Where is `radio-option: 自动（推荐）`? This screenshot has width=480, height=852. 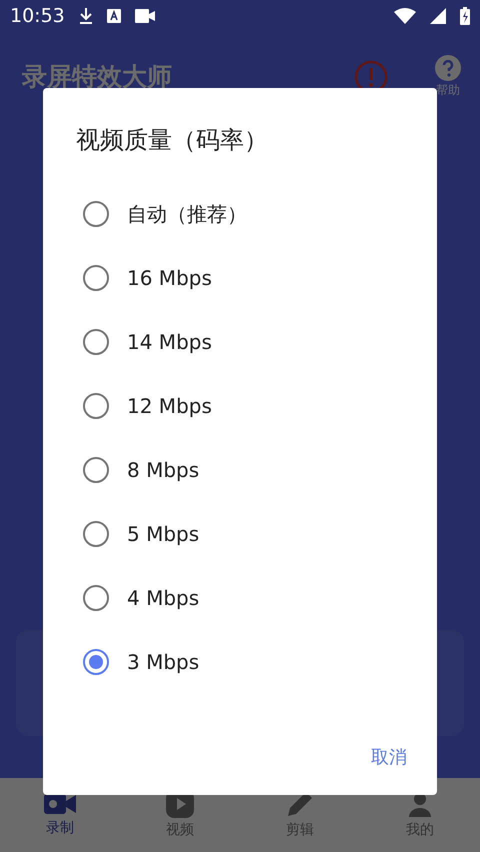
radio-option: 自动（推荐） is located at coordinates (240, 214).